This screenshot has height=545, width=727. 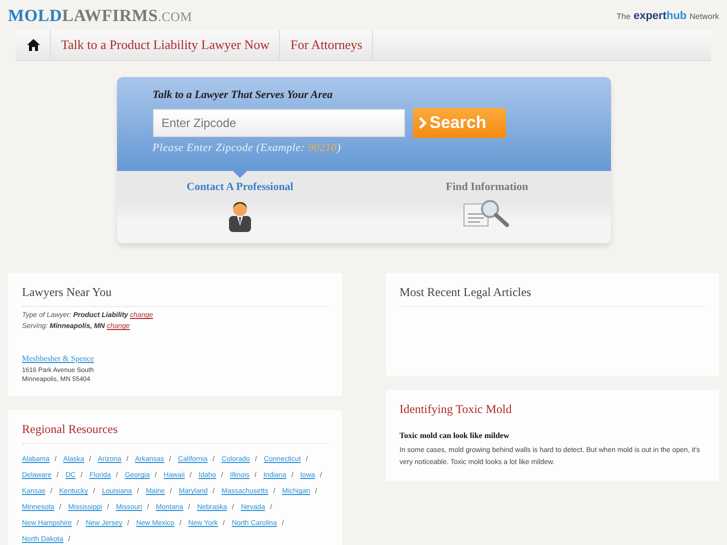 I want to click on network-logo: The experthub Network, so click(x=667, y=16).